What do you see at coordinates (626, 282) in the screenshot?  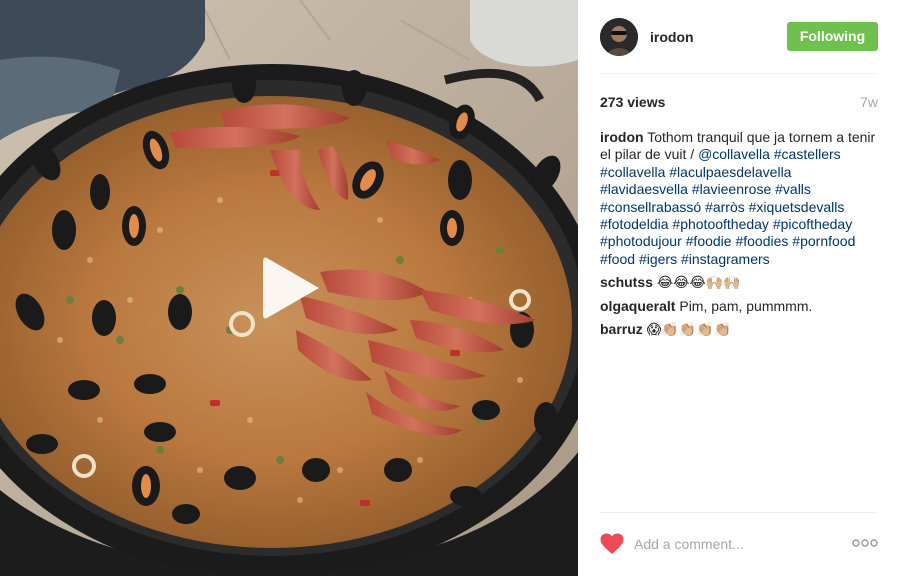 I see `comment-author: schutss` at bounding box center [626, 282].